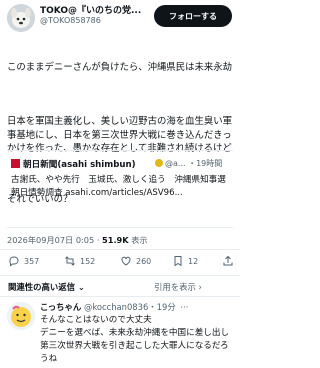  I want to click on reply-avatar, so click(21, 316).